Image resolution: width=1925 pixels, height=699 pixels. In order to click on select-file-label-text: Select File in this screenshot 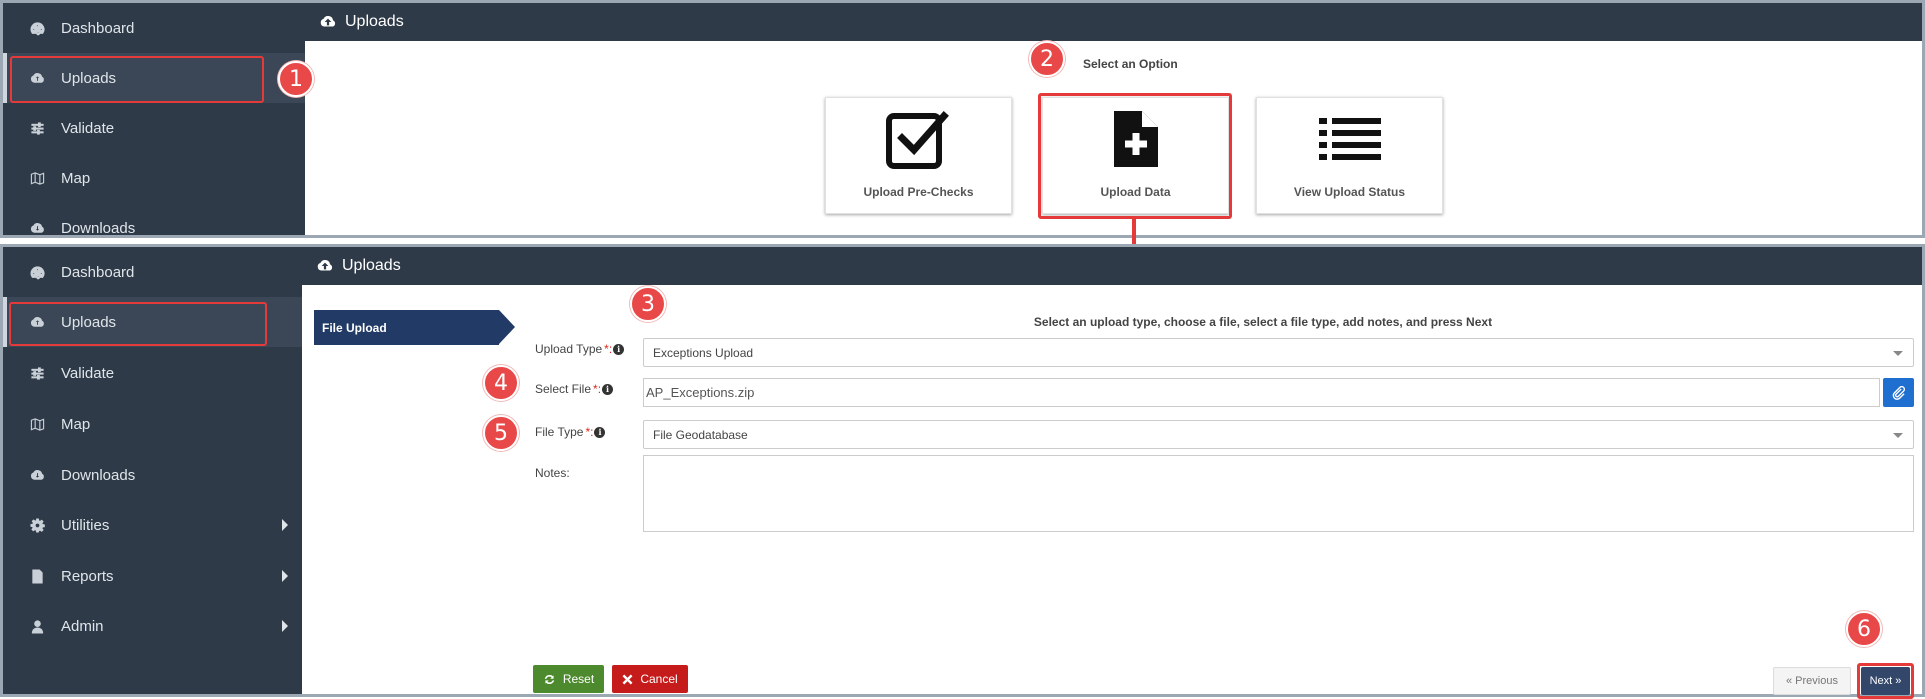, I will do `click(563, 389)`.